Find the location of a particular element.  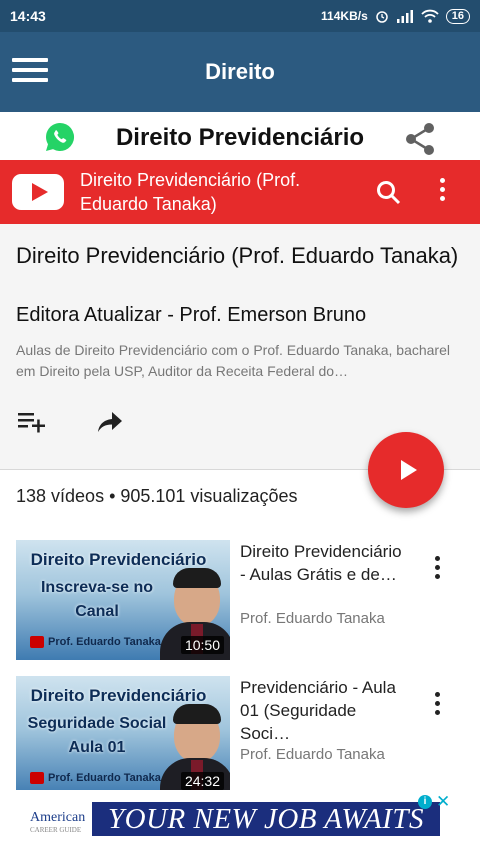

status-bar: 14:43 114KB/s 16 is located at coordinates (240, 16).